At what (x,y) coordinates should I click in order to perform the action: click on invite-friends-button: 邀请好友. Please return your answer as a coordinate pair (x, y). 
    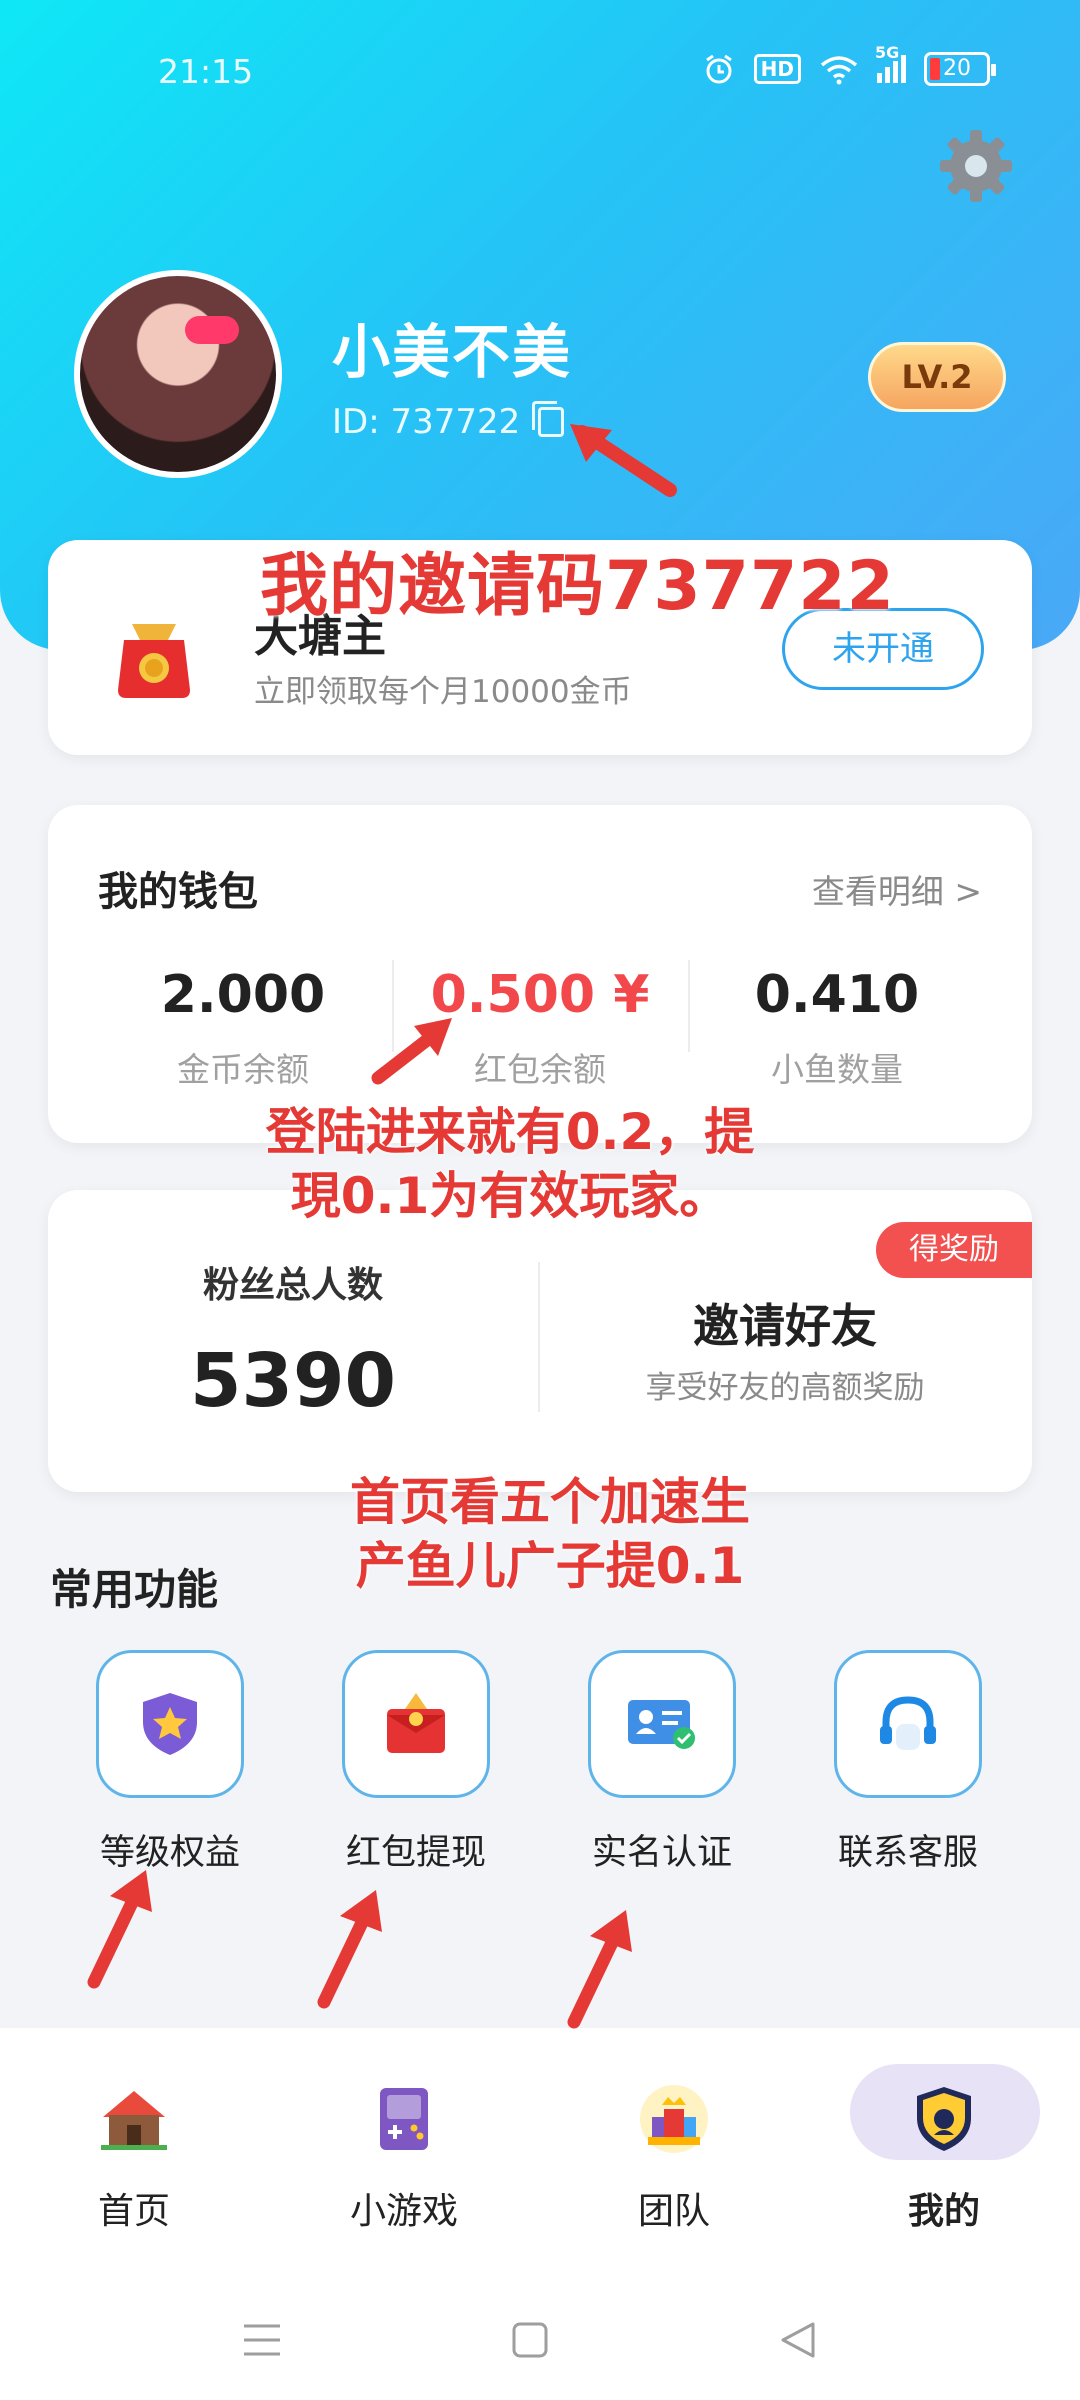
    Looking at the image, I should click on (785, 1323).